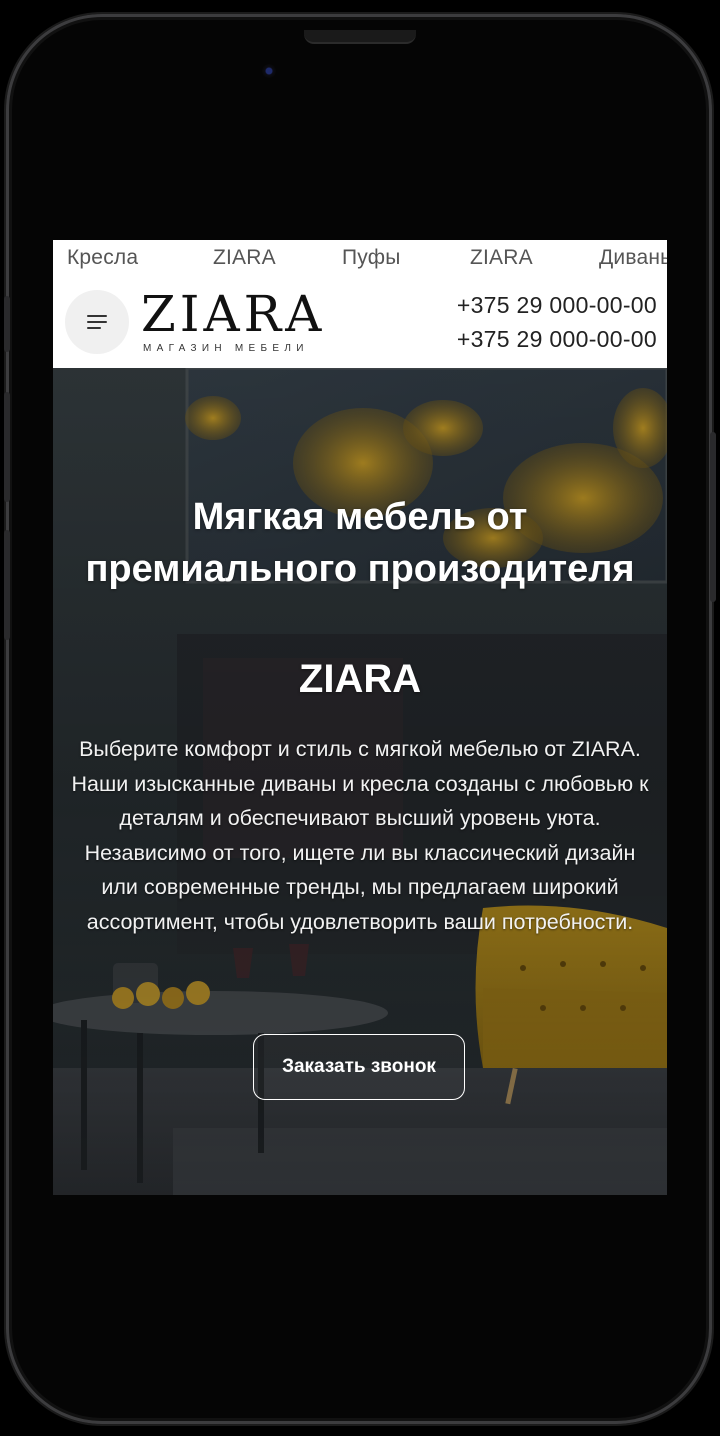 The height and width of the screenshot is (1436, 720). What do you see at coordinates (501, 258) in the screenshot?
I see `category-link-ziara-2: ZIARA` at bounding box center [501, 258].